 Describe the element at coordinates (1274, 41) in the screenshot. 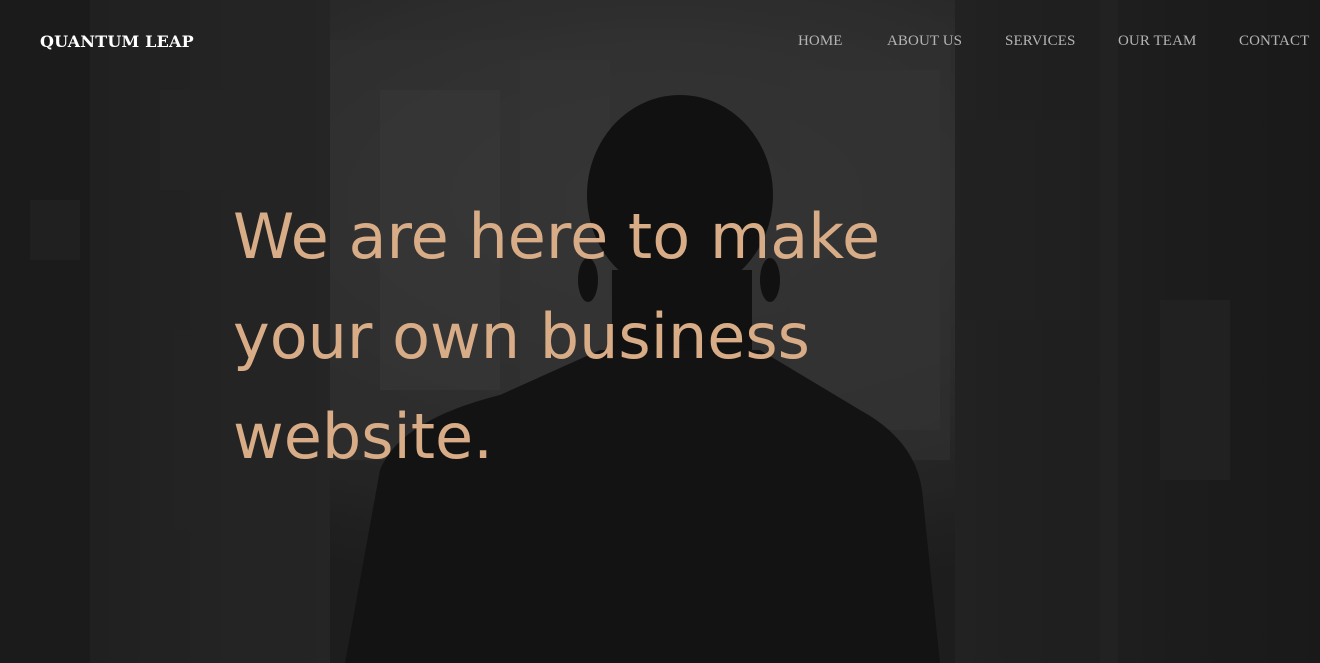

I see `nav-item-contact: CONTACT` at that location.